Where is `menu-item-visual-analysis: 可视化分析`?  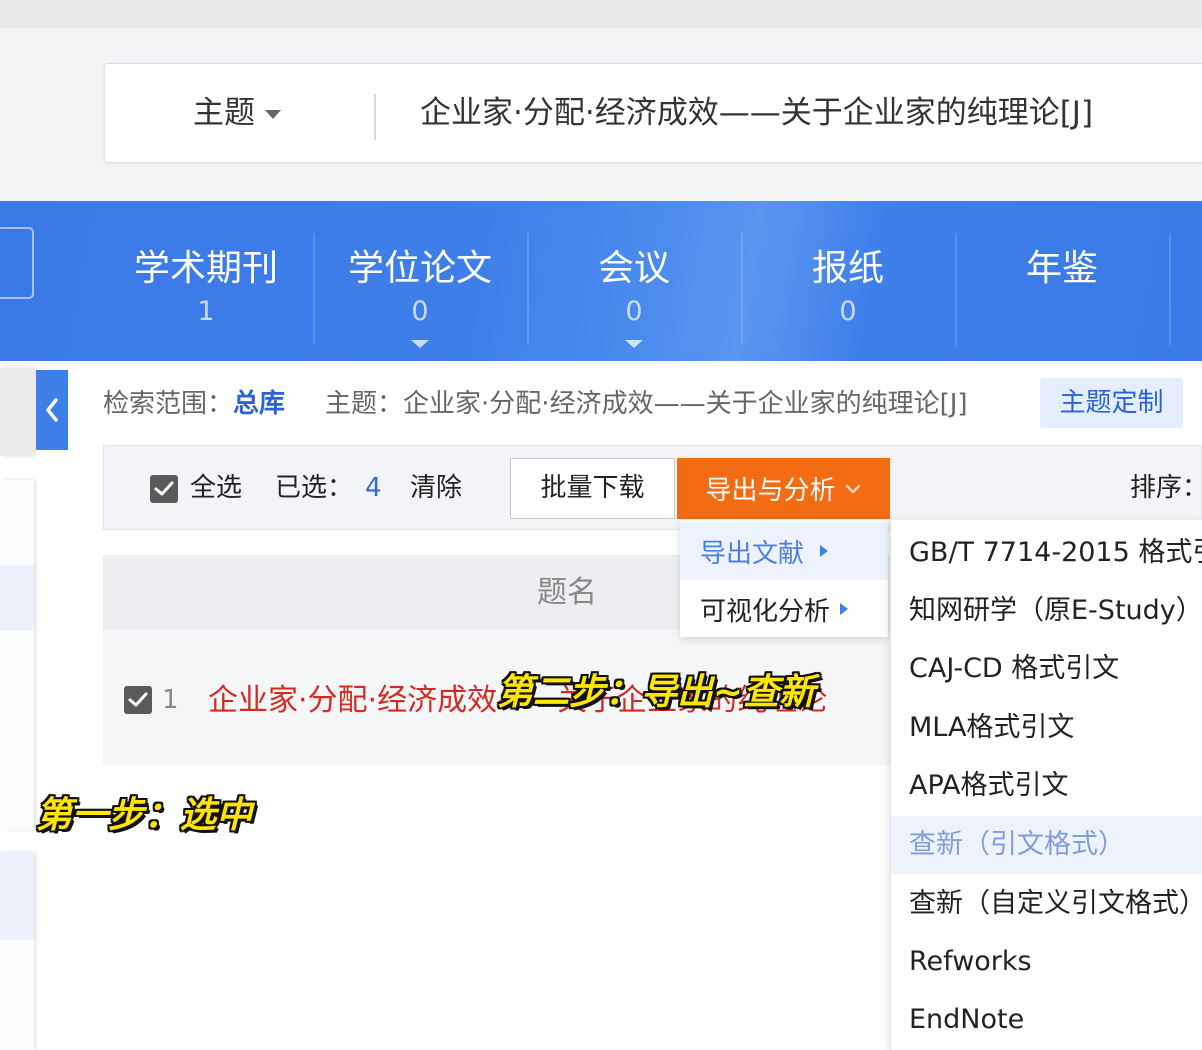 menu-item-visual-analysis: 可视化分析 is located at coordinates (784, 609).